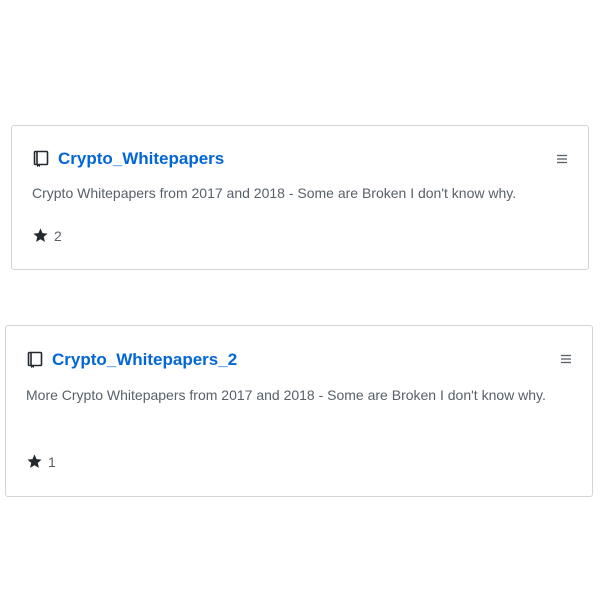 The image size is (600, 600). Describe the element at coordinates (141, 159) in the screenshot. I see `repo-name-link: Crypto_Whitepapers` at that location.